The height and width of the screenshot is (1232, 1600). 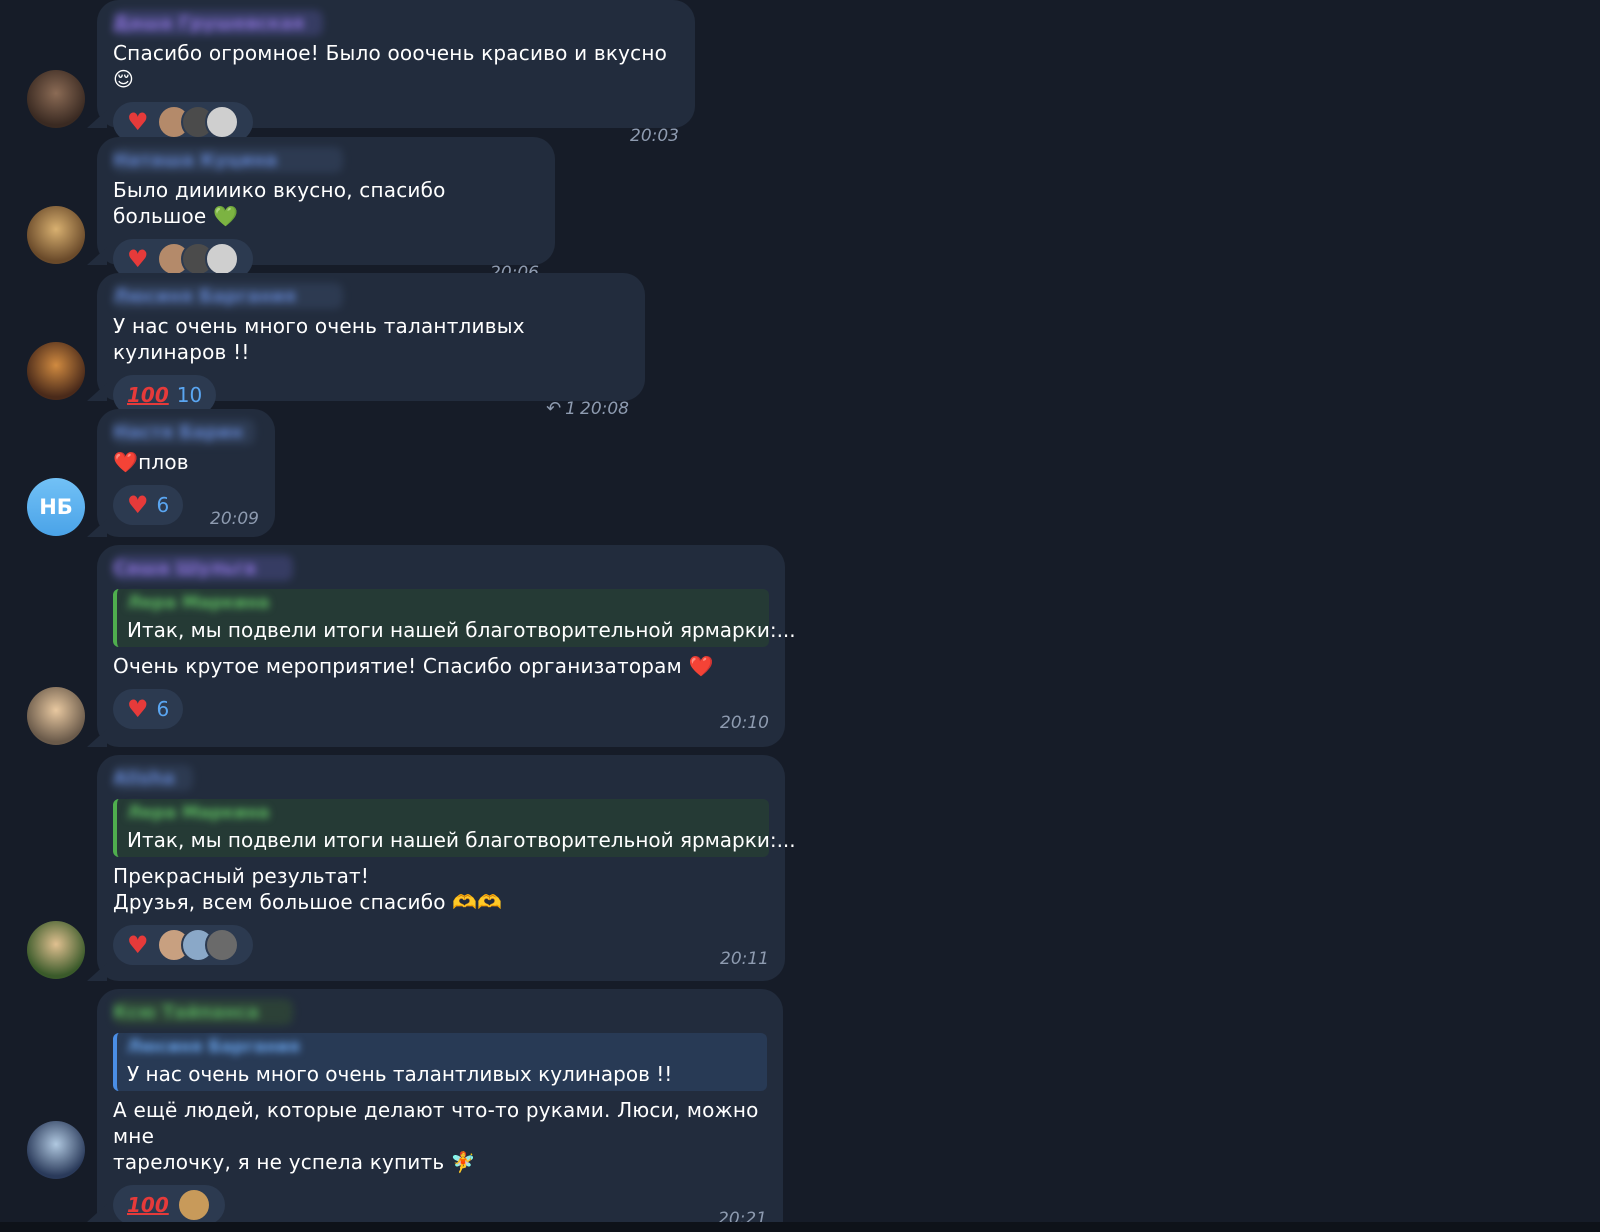 I want to click on bottom-edge, so click(x=800, y=1227).